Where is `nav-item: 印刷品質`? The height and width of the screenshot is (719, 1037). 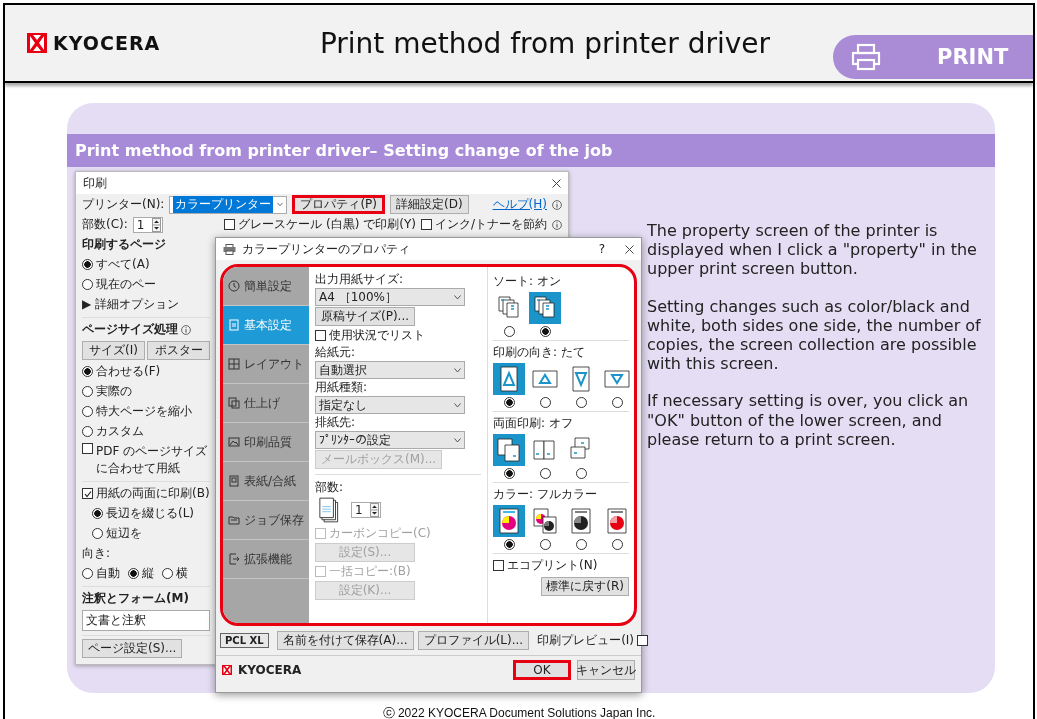 nav-item: 印刷品質 is located at coordinates (266, 442).